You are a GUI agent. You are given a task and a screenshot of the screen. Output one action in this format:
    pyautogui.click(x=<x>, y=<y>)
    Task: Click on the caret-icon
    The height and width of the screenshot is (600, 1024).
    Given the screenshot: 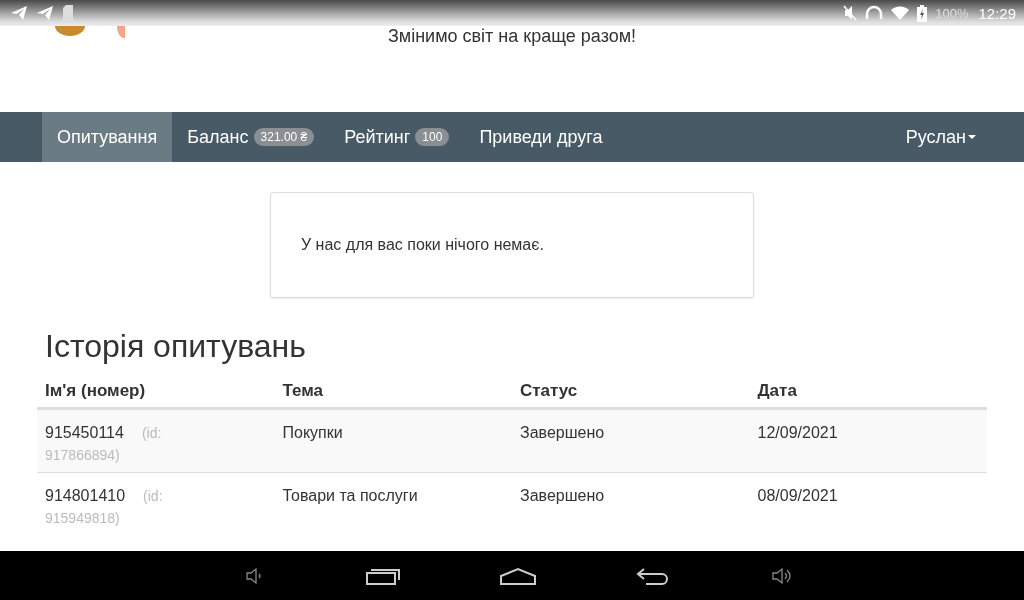 What is the action you would take?
    pyautogui.click(x=972, y=137)
    